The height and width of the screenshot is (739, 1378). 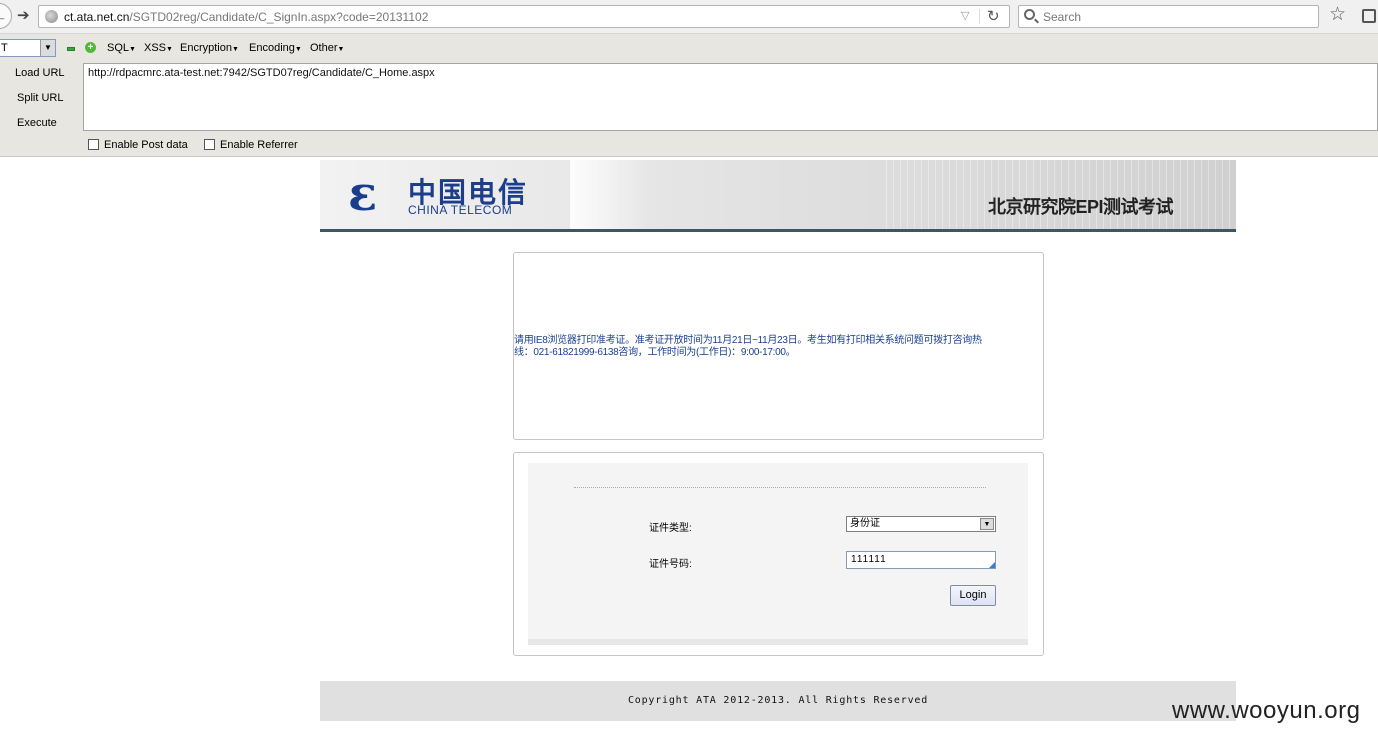 What do you see at coordinates (965, 15) in the screenshot?
I see `url-history-dropdown-icon: ▽` at bounding box center [965, 15].